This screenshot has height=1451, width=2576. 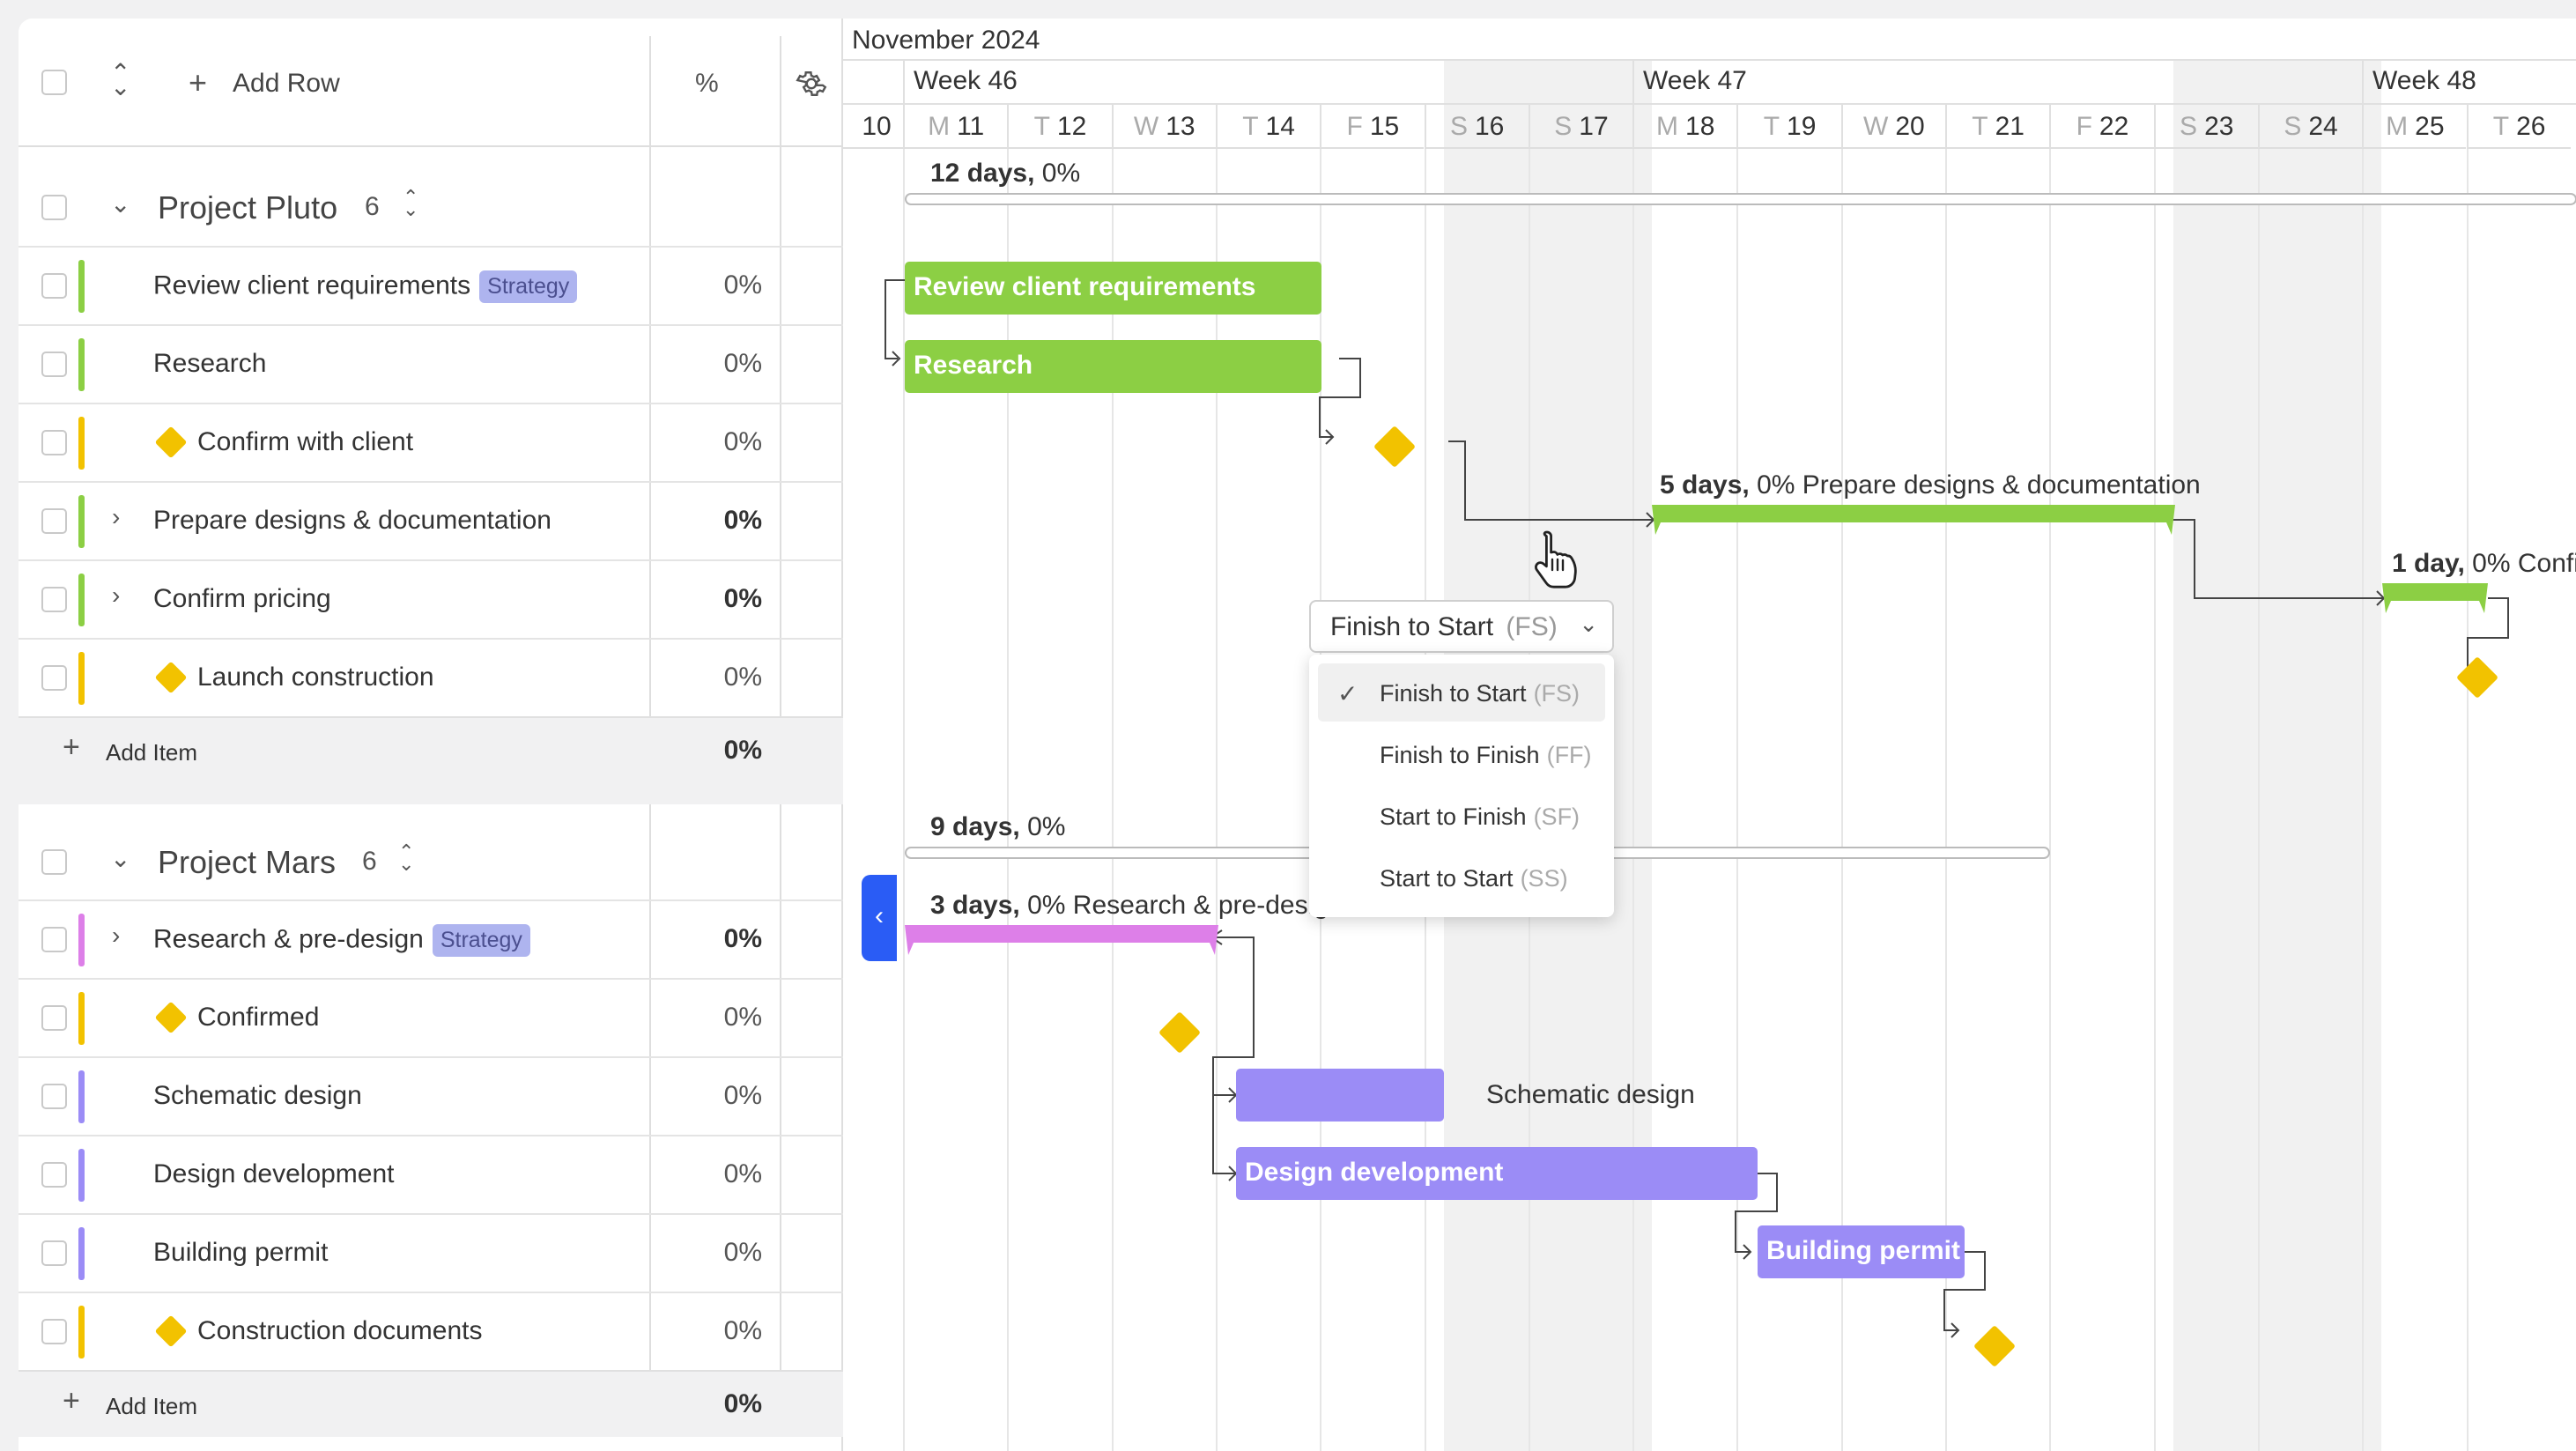 I want to click on group-spacer, so click(x=431, y=793).